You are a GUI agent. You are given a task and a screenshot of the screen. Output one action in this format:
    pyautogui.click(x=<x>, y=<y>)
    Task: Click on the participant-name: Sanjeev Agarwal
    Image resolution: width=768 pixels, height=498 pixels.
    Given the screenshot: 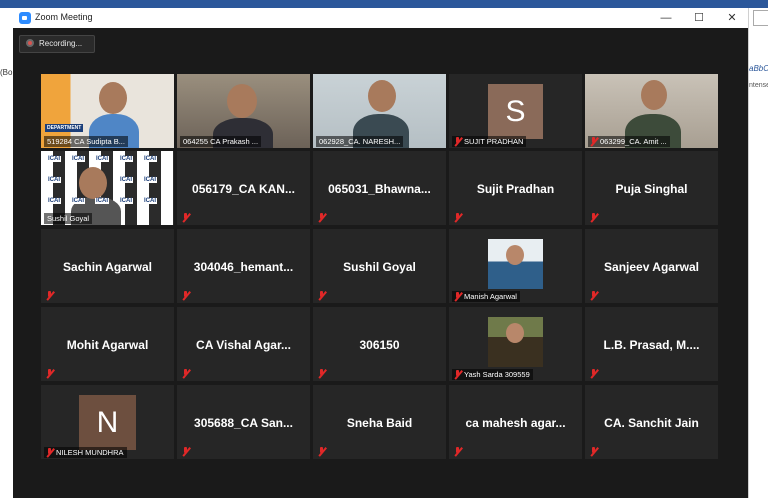 What is the action you would take?
    pyautogui.click(x=651, y=267)
    